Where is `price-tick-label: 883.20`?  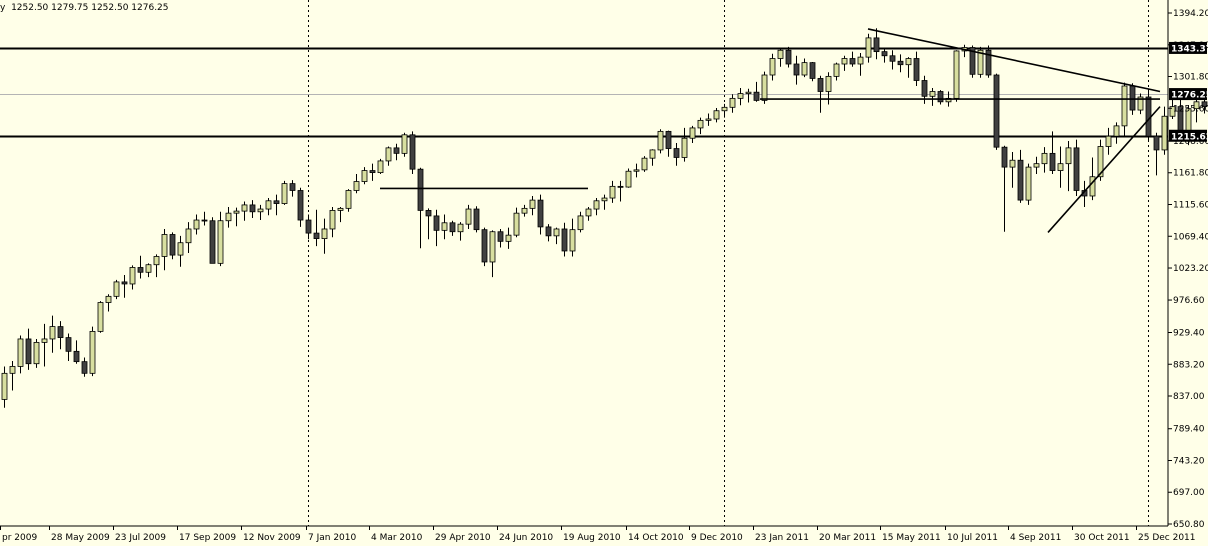
price-tick-label: 883.20 is located at coordinates (1189, 365).